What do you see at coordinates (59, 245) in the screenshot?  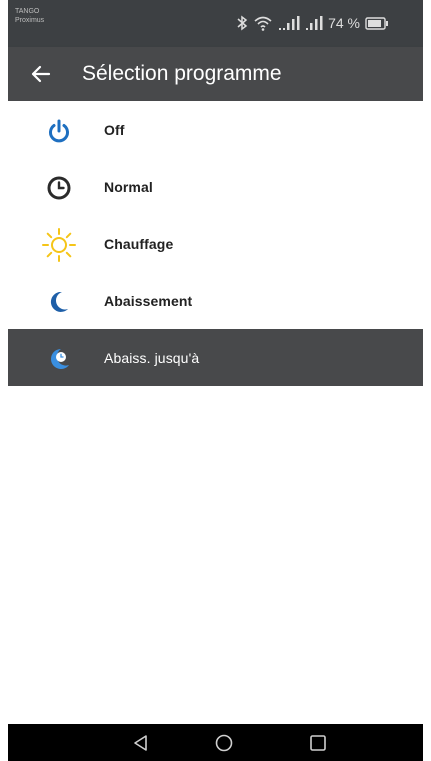 I see `sun-icon` at bounding box center [59, 245].